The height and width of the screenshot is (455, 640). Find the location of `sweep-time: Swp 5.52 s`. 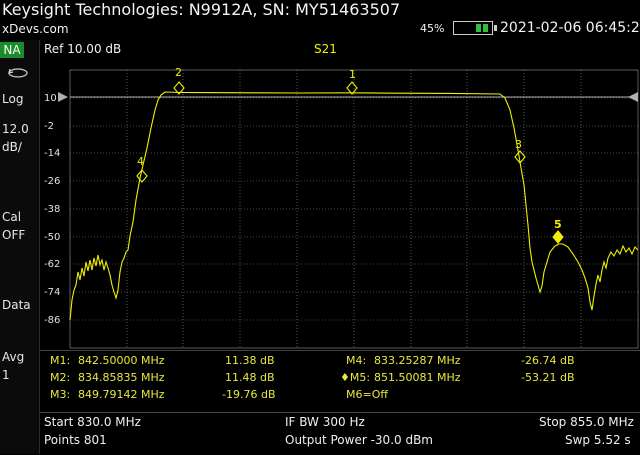

sweep-time: Swp 5.52 s is located at coordinates (598, 440).